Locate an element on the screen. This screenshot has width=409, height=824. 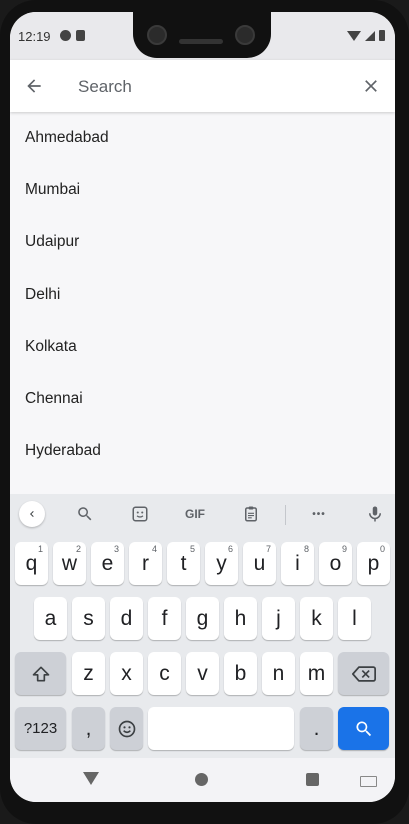
mic-icon is located at coordinates (375, 514).